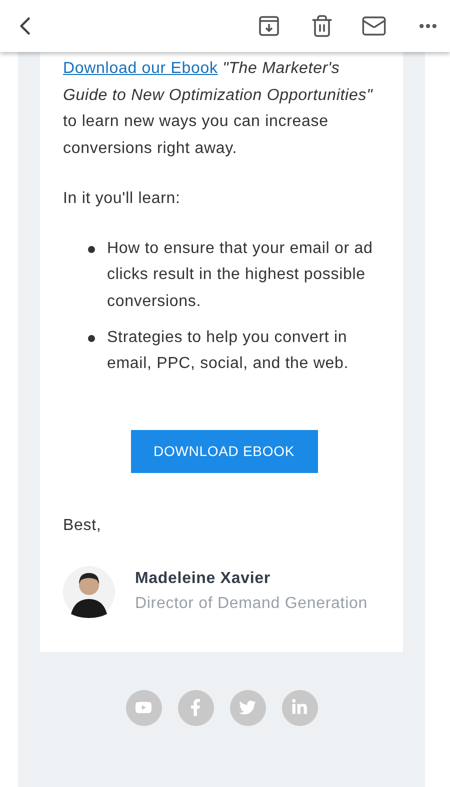 This screenshot has height=787, width=450. What do you see at coordinates (322, 26) in the screenshot?
I see `trash-icon` at bounding box center [322, 26].